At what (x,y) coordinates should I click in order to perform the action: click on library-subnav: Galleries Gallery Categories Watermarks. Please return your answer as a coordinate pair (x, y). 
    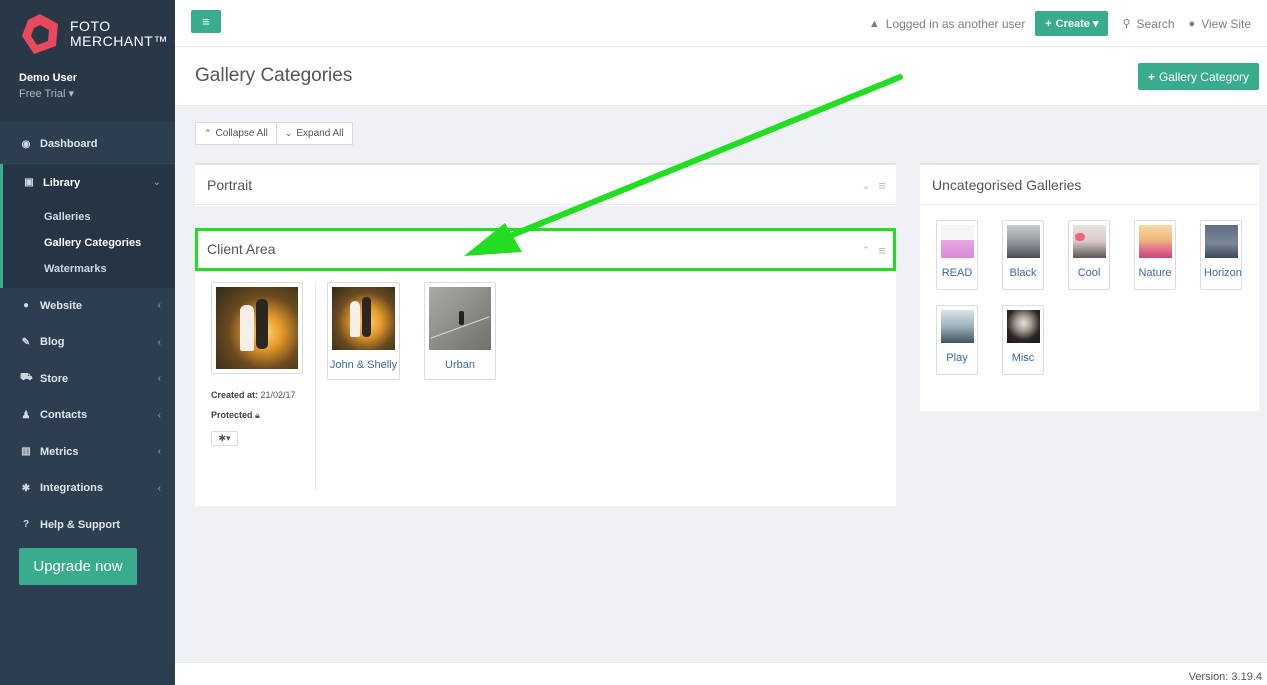
    Looking at the image, I should click on (87, 244).